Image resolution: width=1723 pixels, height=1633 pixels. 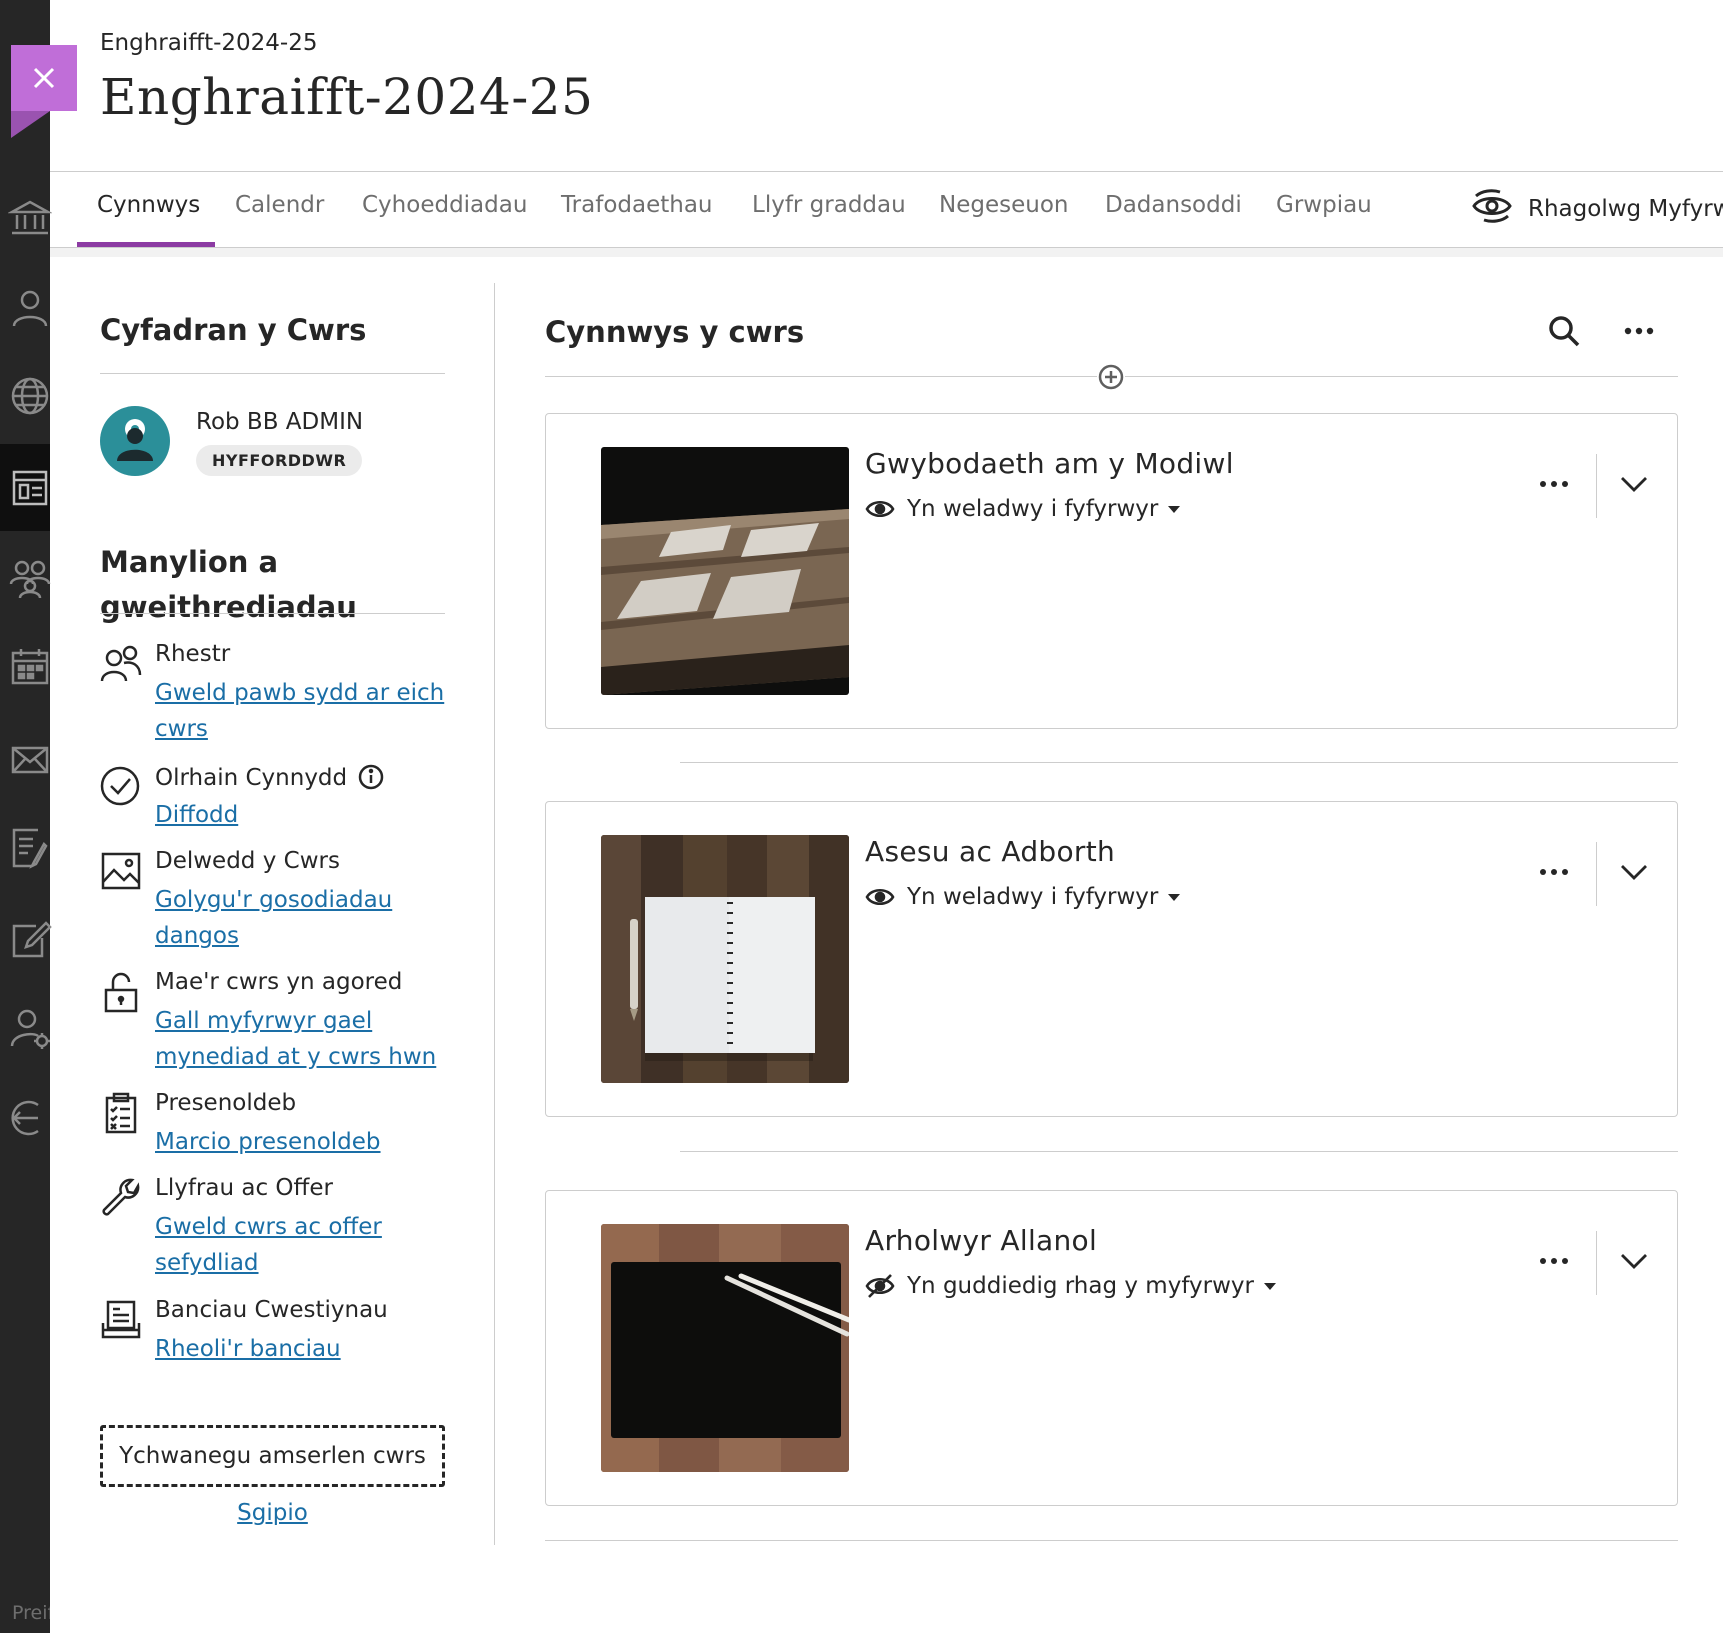 I want to click on student-preview-label: Rhagolwg Myfyrwyr, so click(x=1625, y=209).